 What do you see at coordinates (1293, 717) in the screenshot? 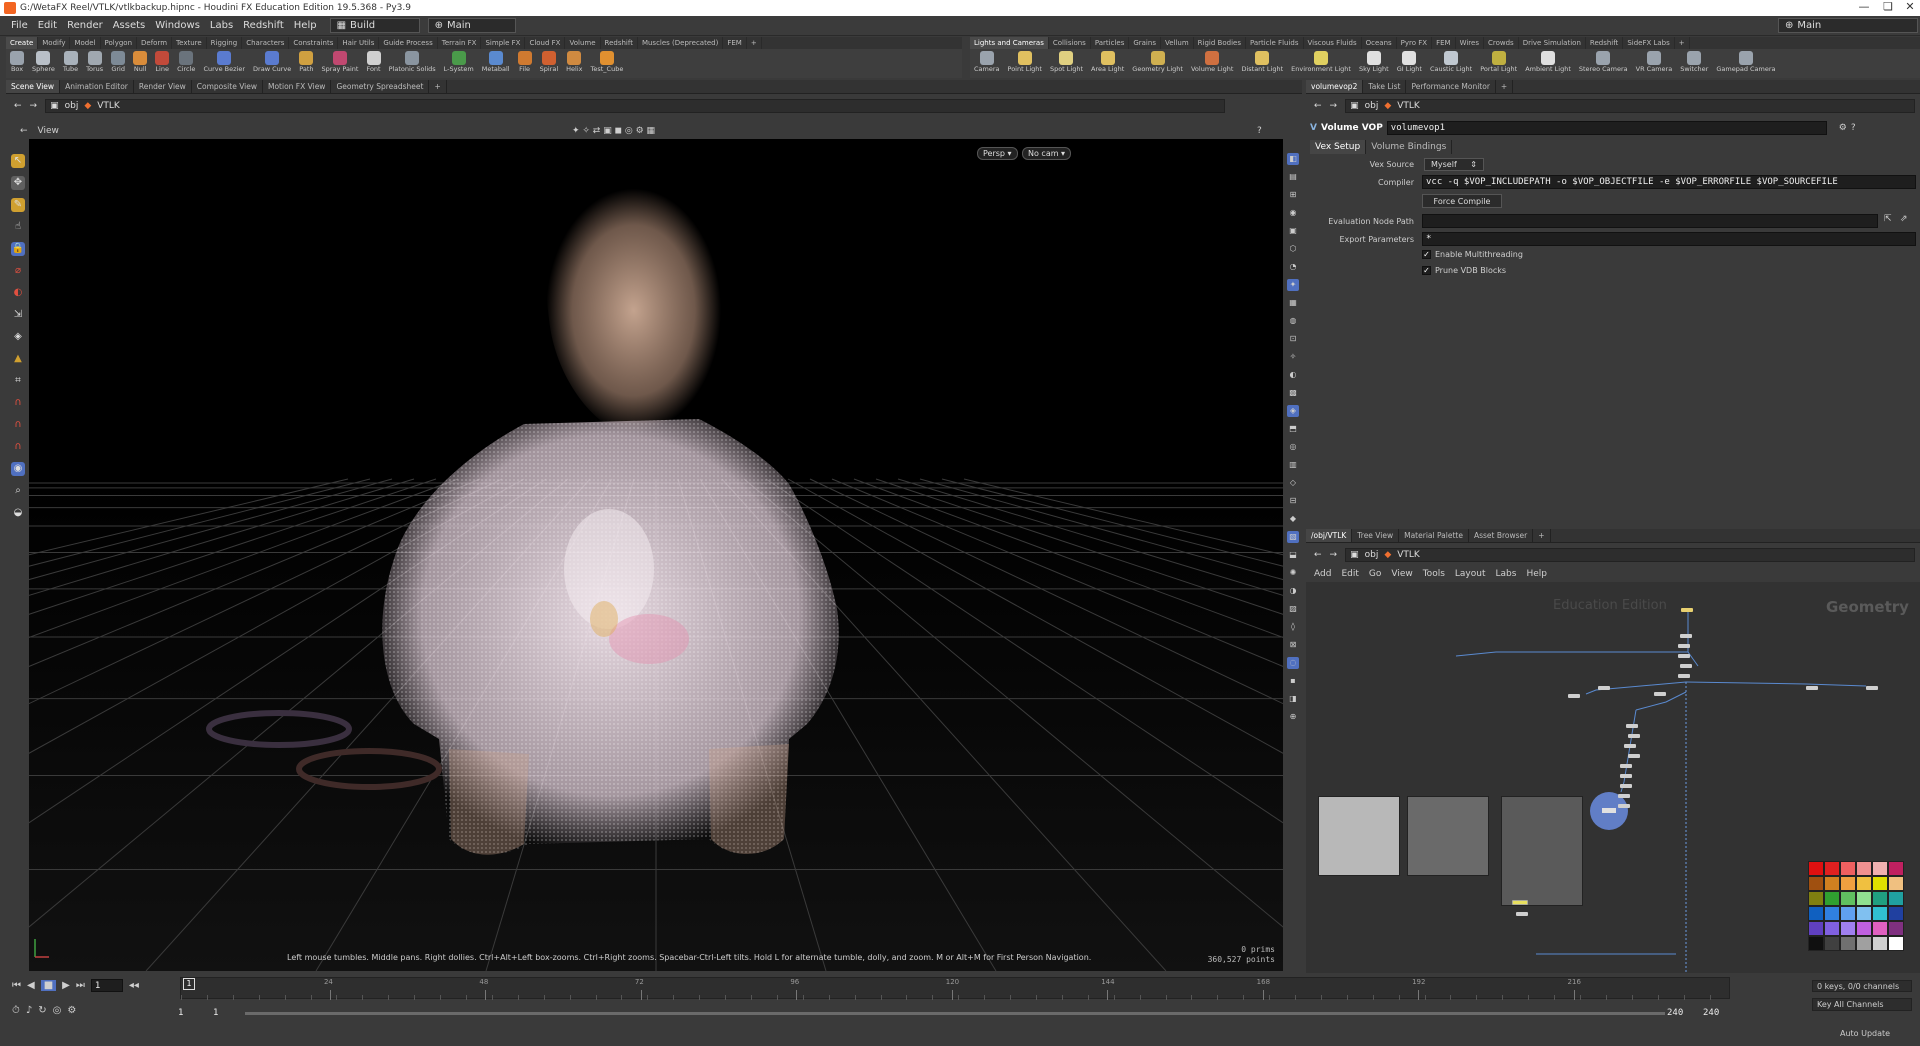
I see `display-option-31-icon: ⊕` at bounding box center [1293, 717].